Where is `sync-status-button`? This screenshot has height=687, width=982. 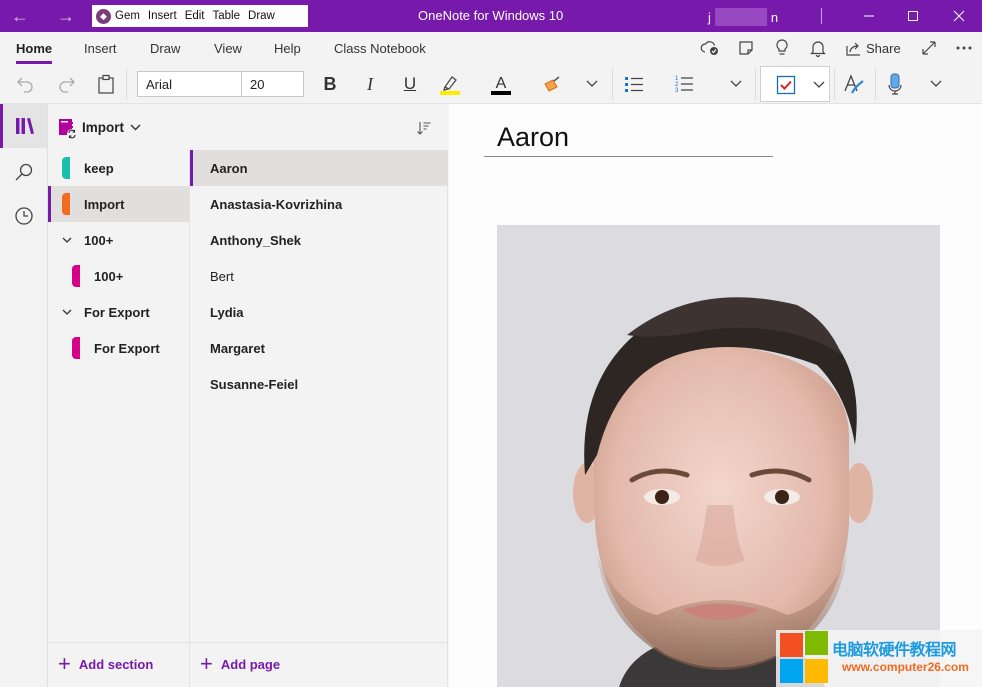
sync-status-button is located at coordinates (710, 48).